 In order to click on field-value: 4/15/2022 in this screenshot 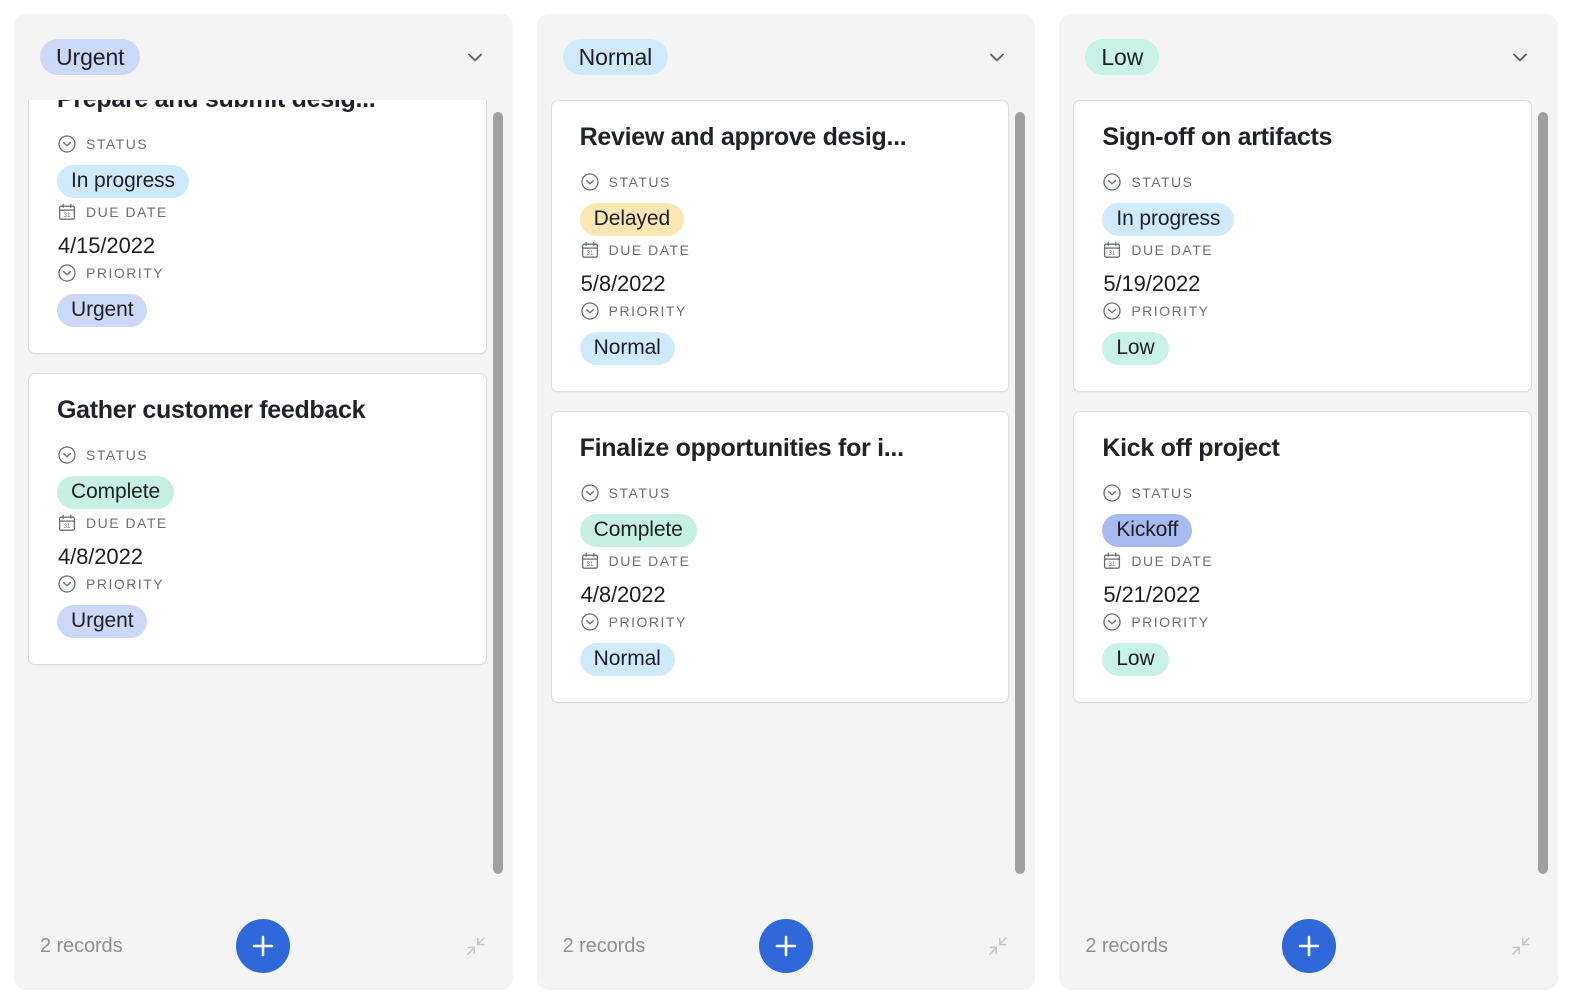, I will do `click(257, 246)`.